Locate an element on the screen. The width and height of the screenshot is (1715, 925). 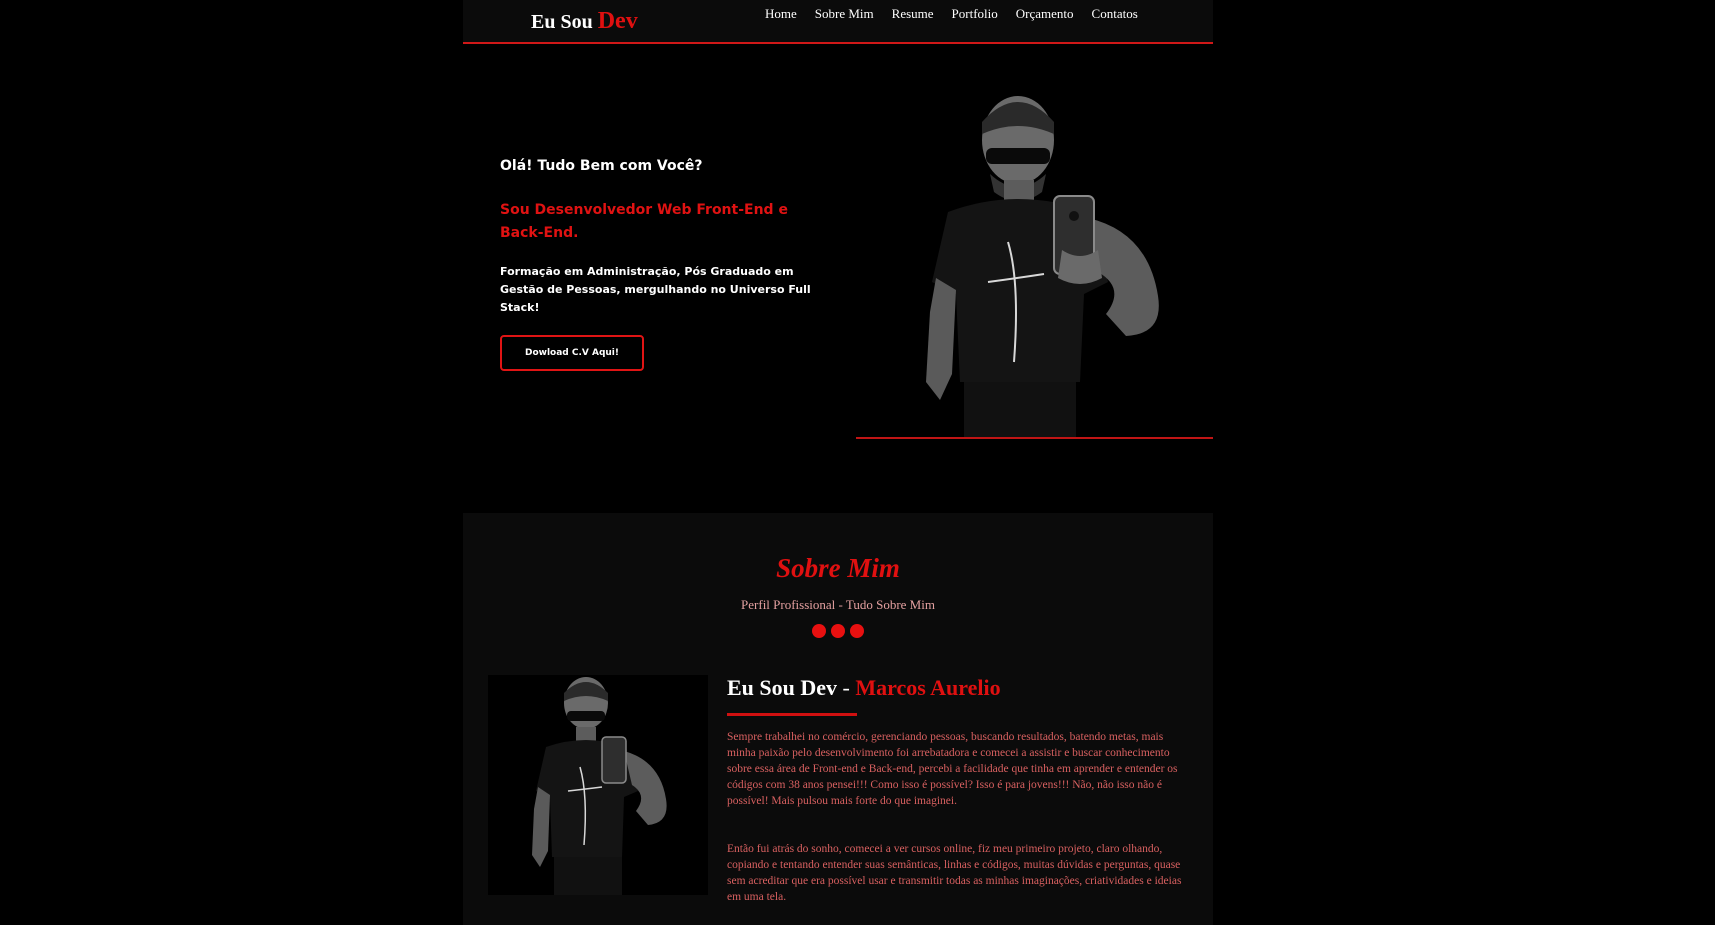
nav-contatos: Contatos is located at coordinates (1115, 14).